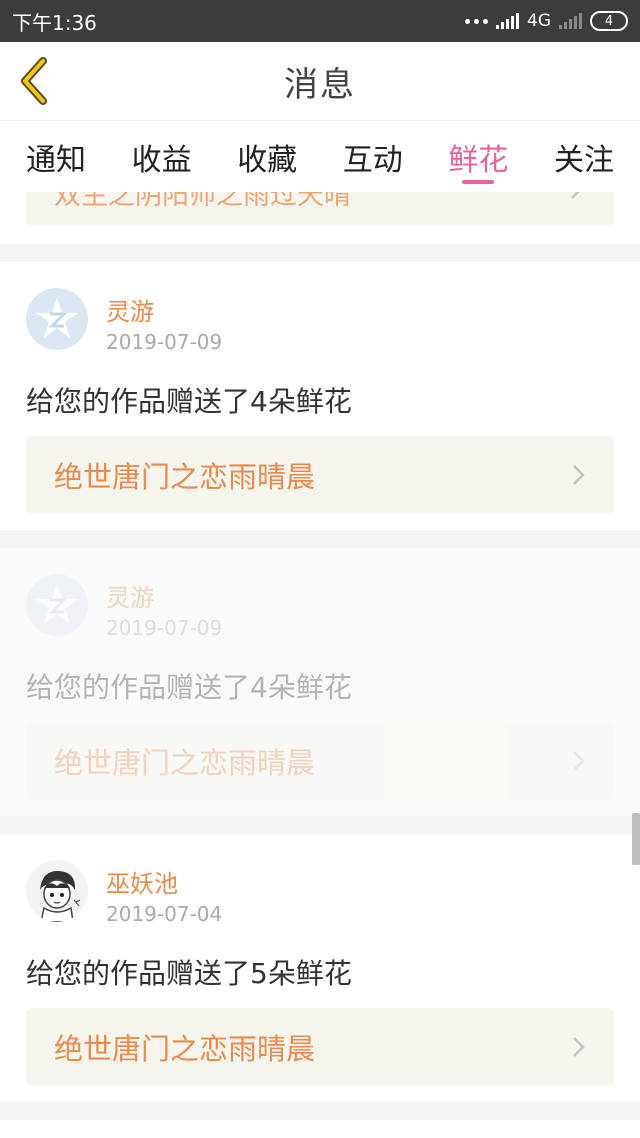 This screenshot has height=1138, width=640. I want to click on page-title: 消息, so click(320, 84).